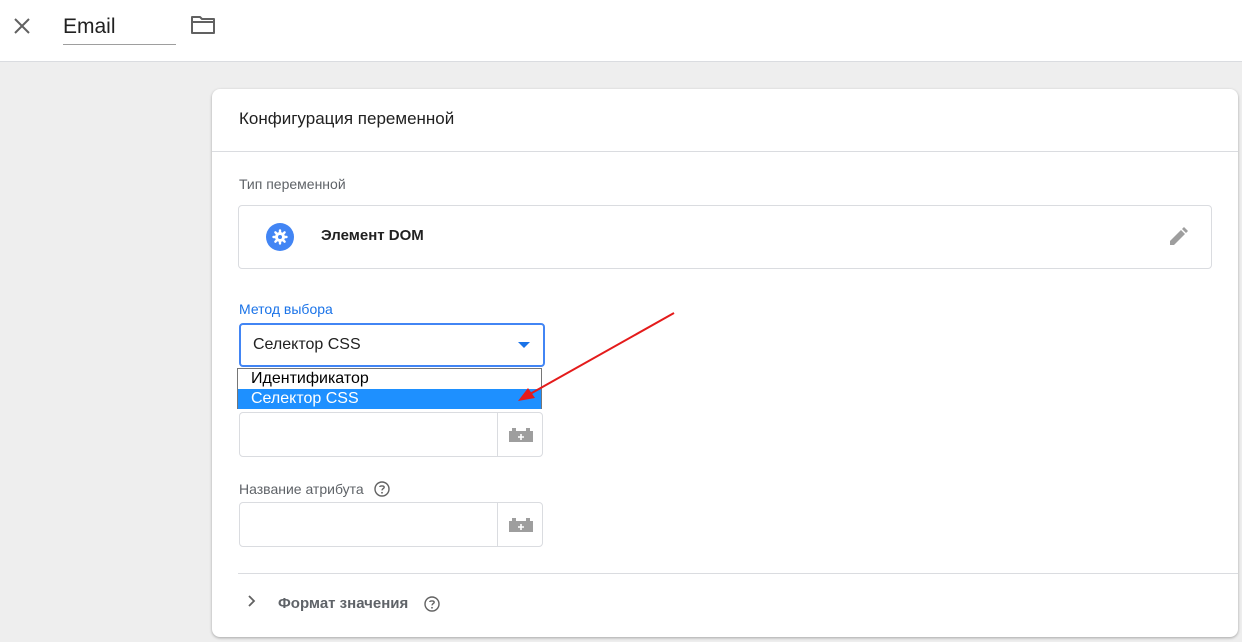 This screenshot has width=1242, height=642. What do you see at coordinates (389, 379) in the screenshot?
I see `dropdown-option-id: Идентификатор` at bounding box center [389, 379].